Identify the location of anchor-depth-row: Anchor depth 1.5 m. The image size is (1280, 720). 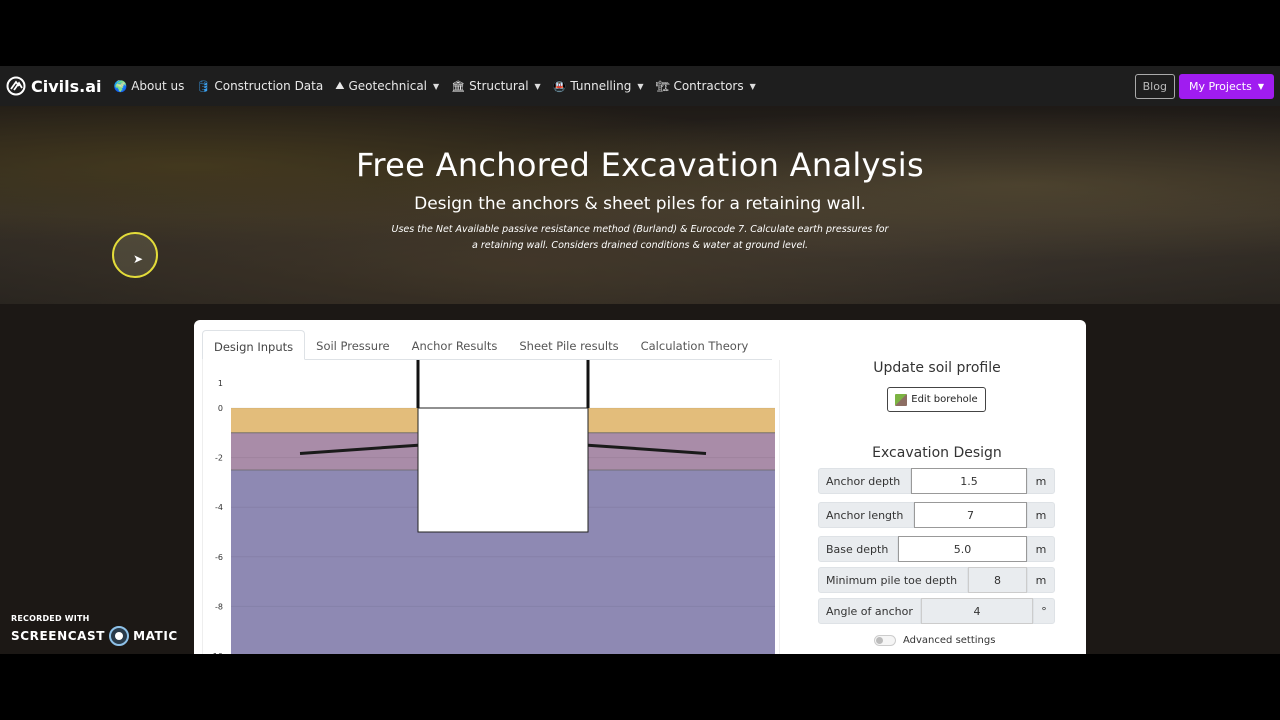
(936, 481).